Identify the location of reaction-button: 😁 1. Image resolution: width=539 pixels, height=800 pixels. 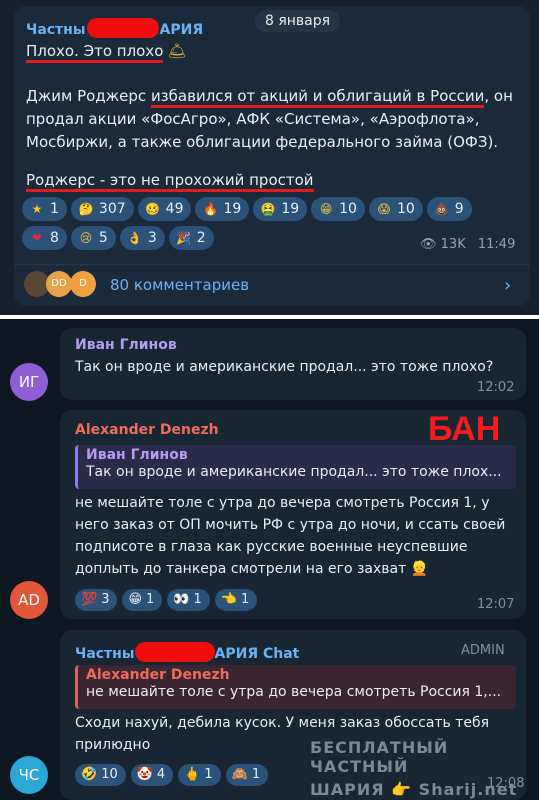
(142, 599).